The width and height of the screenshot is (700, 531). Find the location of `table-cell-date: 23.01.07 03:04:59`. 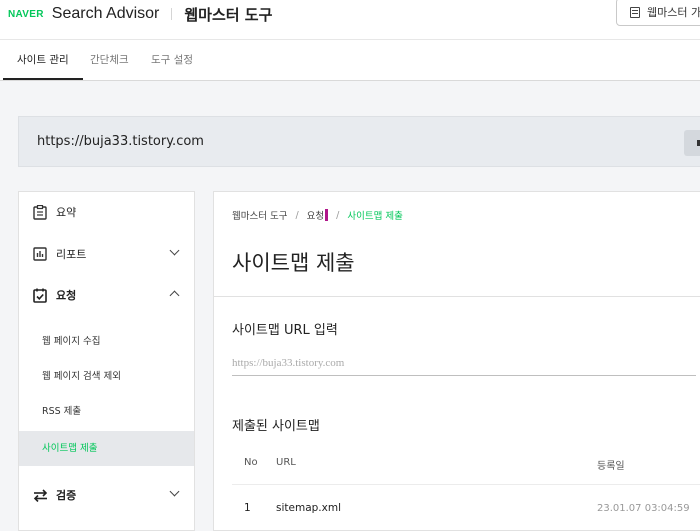

table-cell-date: 23.01.07 03:04:59 is located at coordinates (643, 508).